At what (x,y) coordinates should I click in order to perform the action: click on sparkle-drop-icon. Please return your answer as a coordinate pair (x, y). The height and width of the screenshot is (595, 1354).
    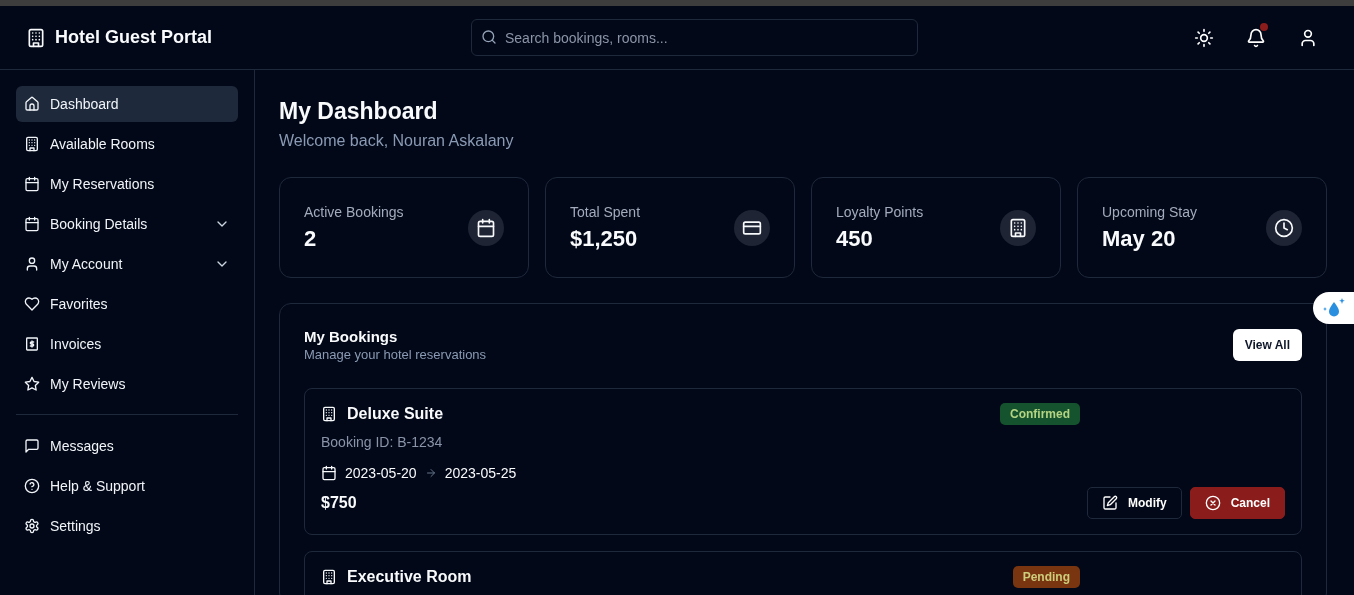
    Looking at the image, I should click on (1333, 308).